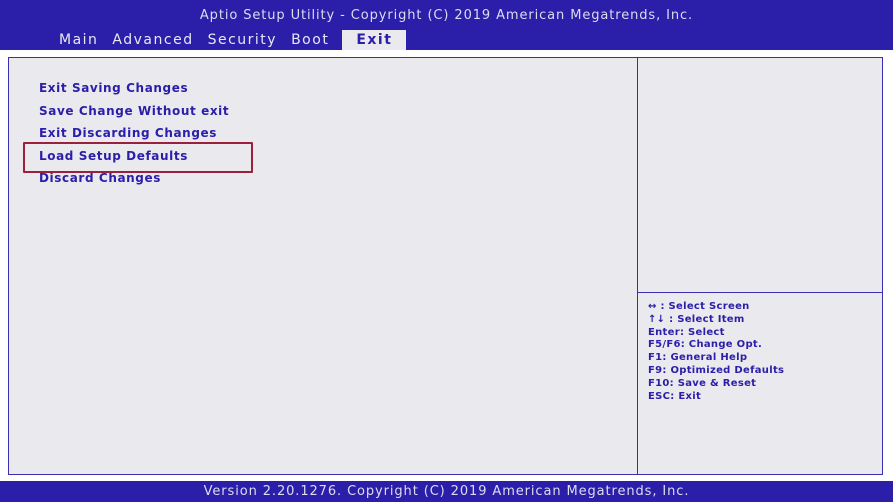 This screenshot has height=502, width=893. Describe the element at coordinates (134, 91) in the screenshot. I see `menu-item-exit-saving-changes: Exit Saving Changes` at that location.